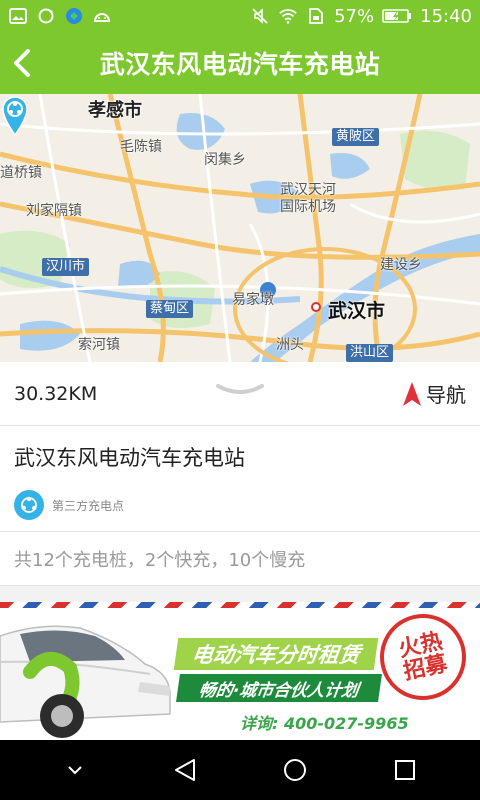 The image size is (480, 800). What do you see at coordinates (324, 723) in the screenshot?
I see `banner-phone: 详询: 400-027-9965` at bounding box center [324, 723].